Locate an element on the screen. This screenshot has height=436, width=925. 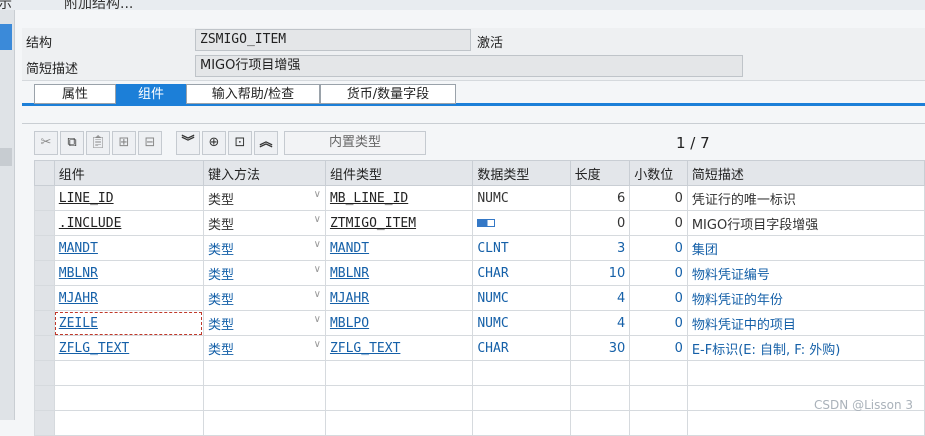
component-name: MJAHR is located at coordinates (78, 298).